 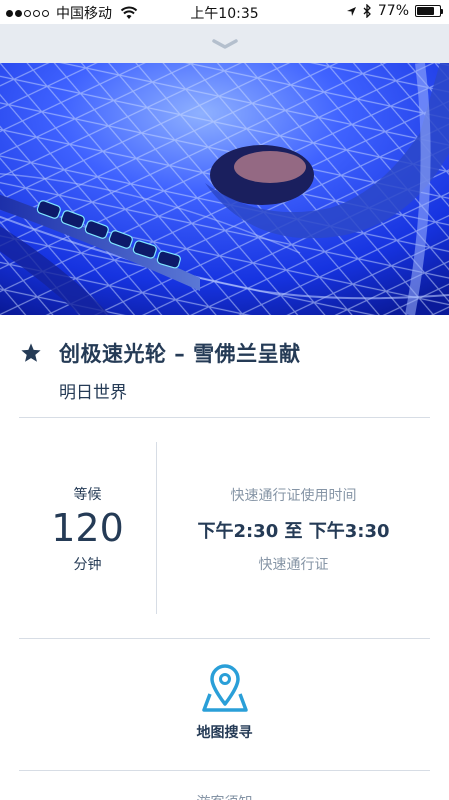 I want to click on battery-percent: 77%, so click(x=393, y=11).